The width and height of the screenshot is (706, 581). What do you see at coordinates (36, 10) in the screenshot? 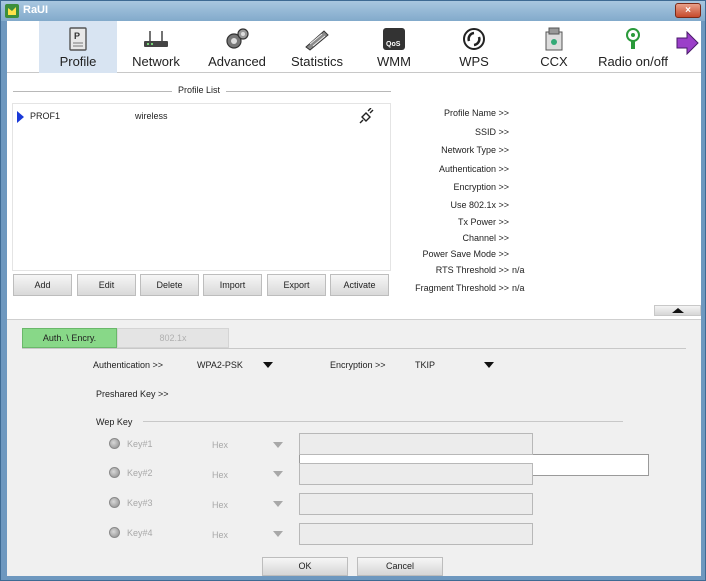
I see `window-title: RaUI` at bounding box center [36, 10].